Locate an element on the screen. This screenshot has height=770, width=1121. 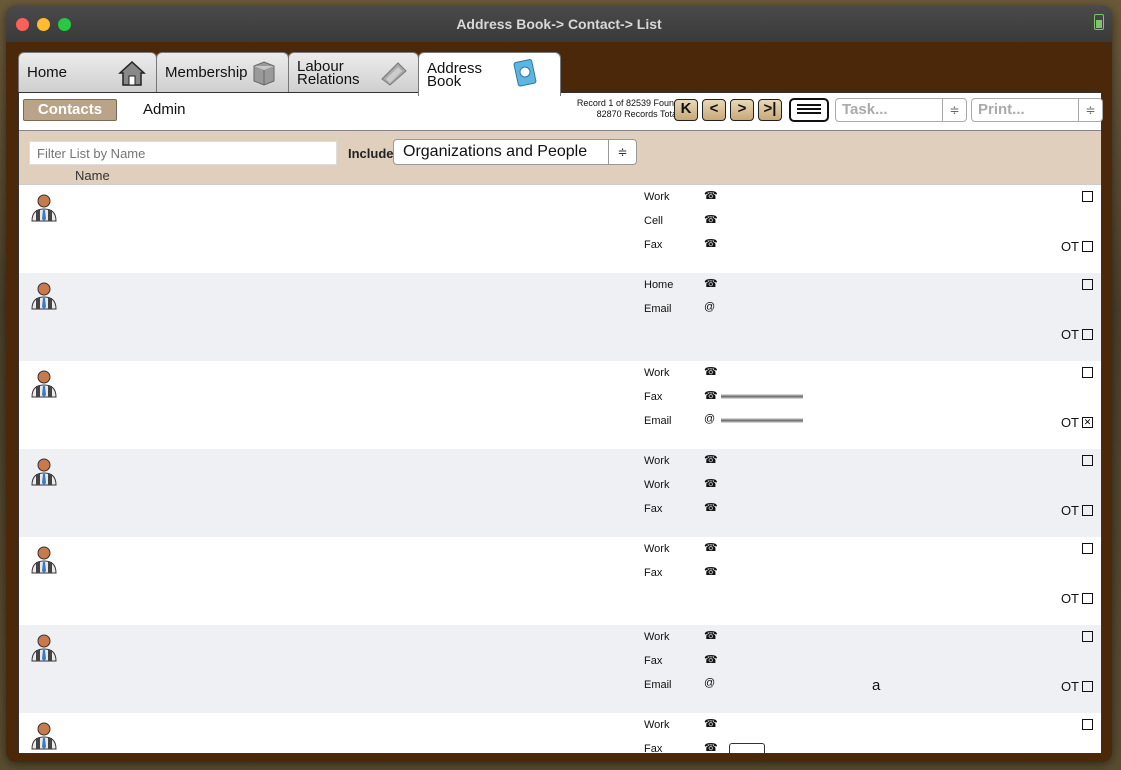
value-field is located at coordinates (747, 749).